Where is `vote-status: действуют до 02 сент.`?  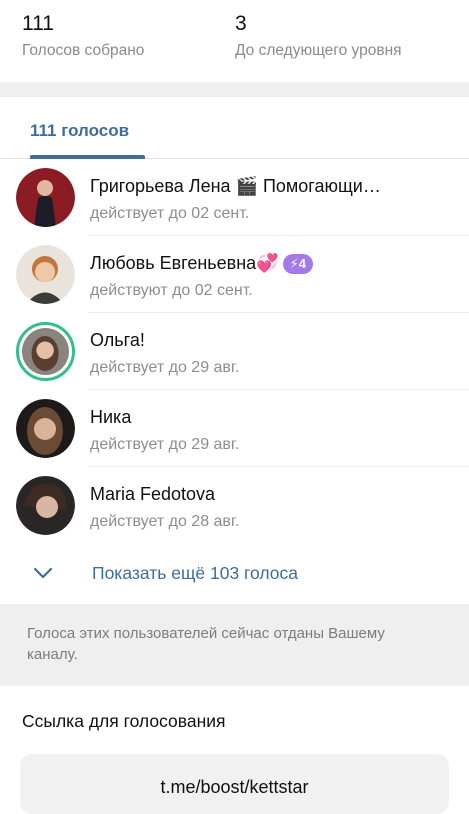
vote-status: действуют до 02 сент. is located at coordinates (171, 290).